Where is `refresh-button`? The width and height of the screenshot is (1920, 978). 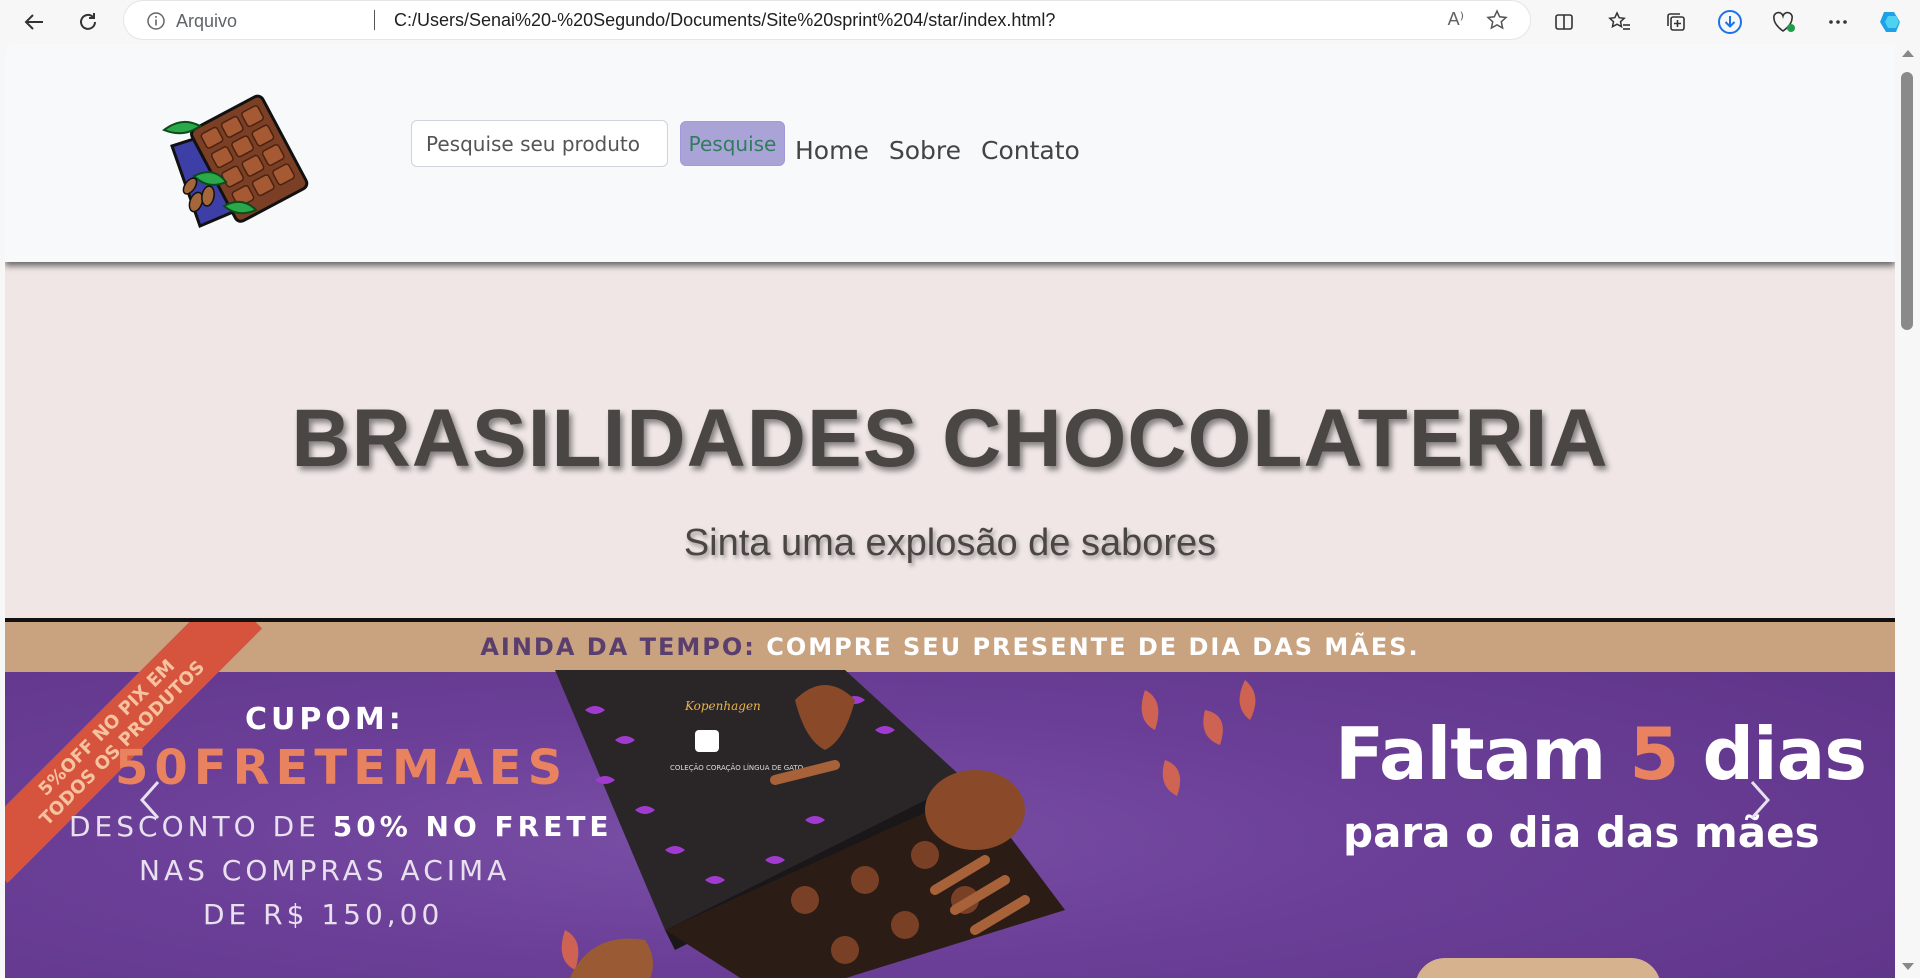 refresh-button is located at coordinates (88, 22).